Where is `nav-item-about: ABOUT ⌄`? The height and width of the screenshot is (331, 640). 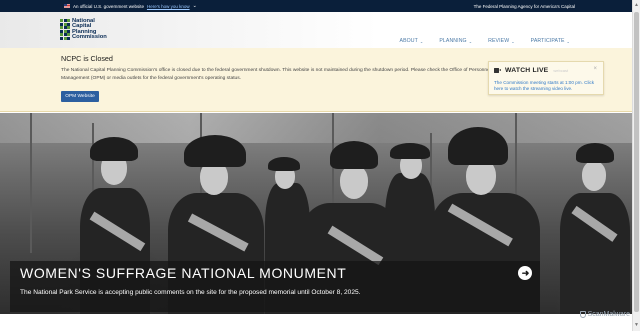
nav-item-about: ABOUT ⌄ is located at coordinates (412, 41).